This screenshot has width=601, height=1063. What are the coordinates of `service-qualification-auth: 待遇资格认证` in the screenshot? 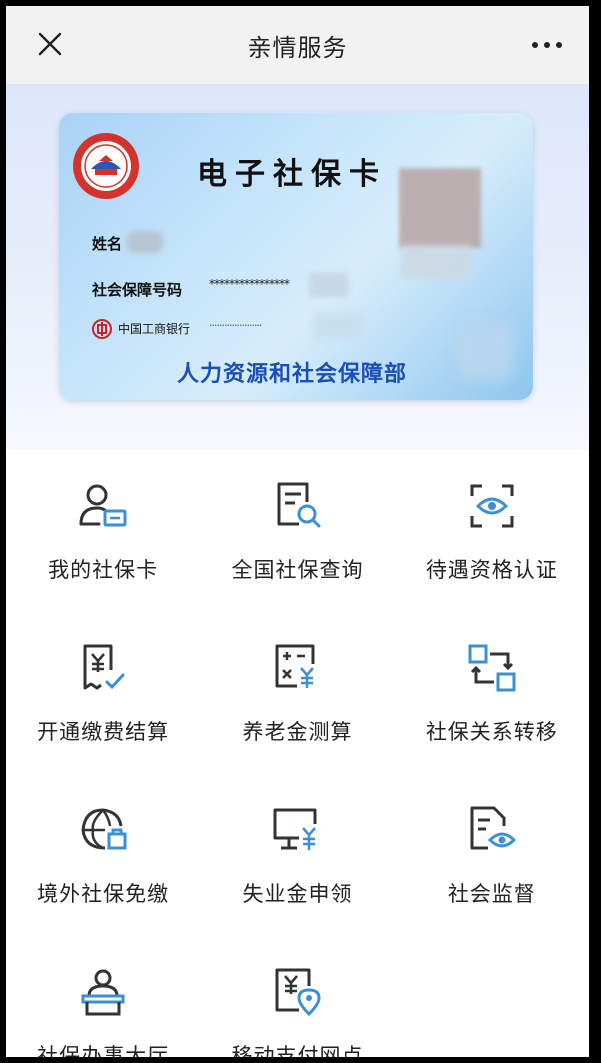 It's located at (492, 531).